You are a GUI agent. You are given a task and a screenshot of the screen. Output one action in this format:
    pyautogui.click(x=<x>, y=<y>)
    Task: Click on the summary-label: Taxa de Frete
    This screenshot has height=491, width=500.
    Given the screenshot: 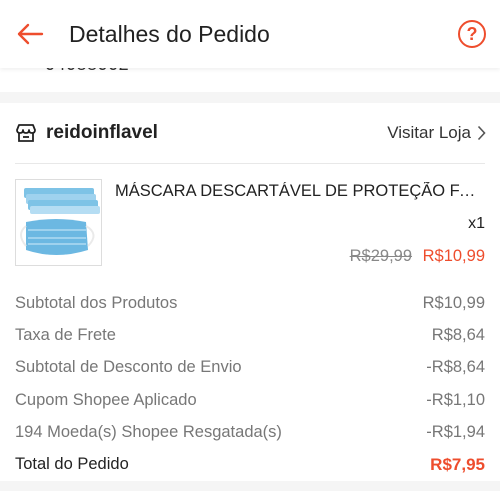 What is the action you would take?
    pyautogui.click(x=65, y=334)
    